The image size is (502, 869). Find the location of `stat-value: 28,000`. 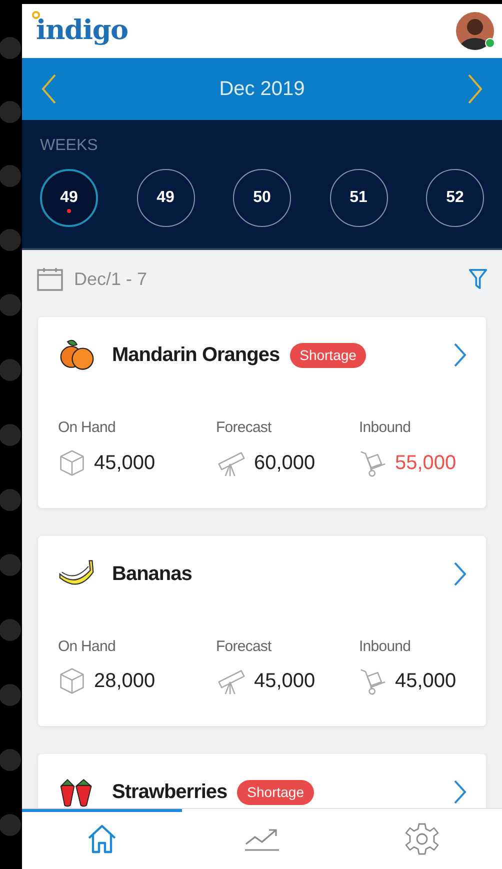

stat-value: 28,000 is located at coordinates (125, 681).